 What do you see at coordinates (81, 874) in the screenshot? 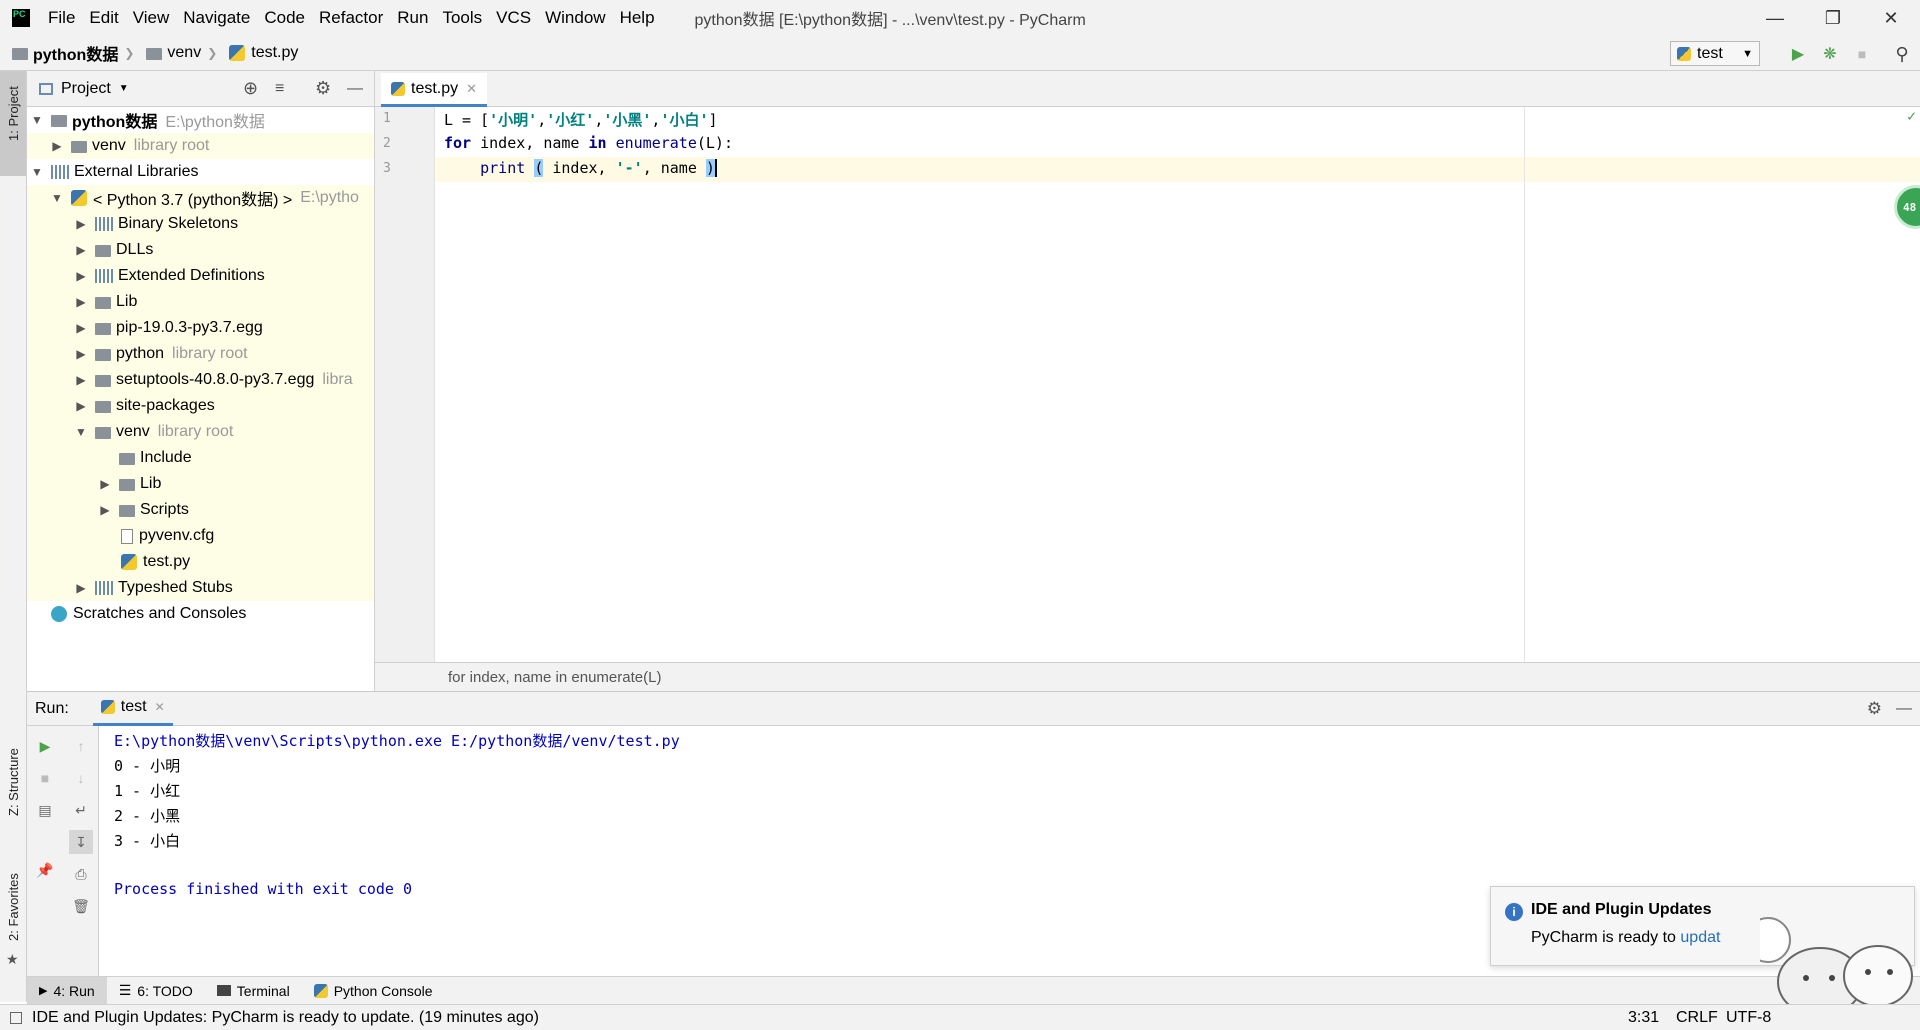
I see `print-icon: ⎙` at bounding box center [81, 874].